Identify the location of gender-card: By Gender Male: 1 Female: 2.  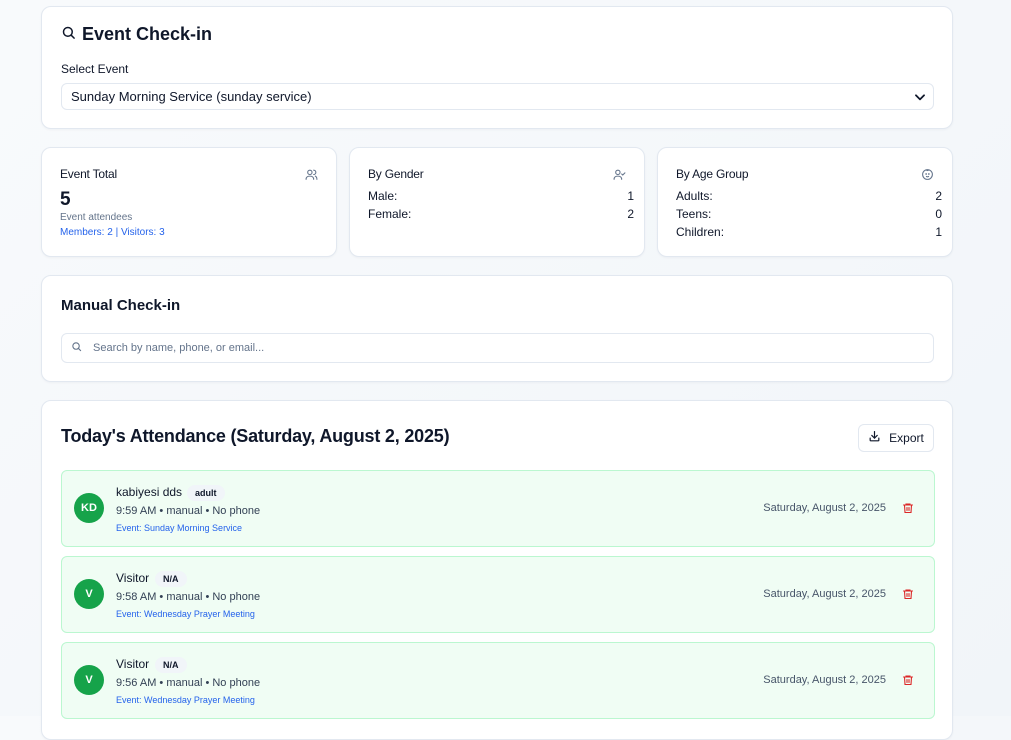
(497, 202).